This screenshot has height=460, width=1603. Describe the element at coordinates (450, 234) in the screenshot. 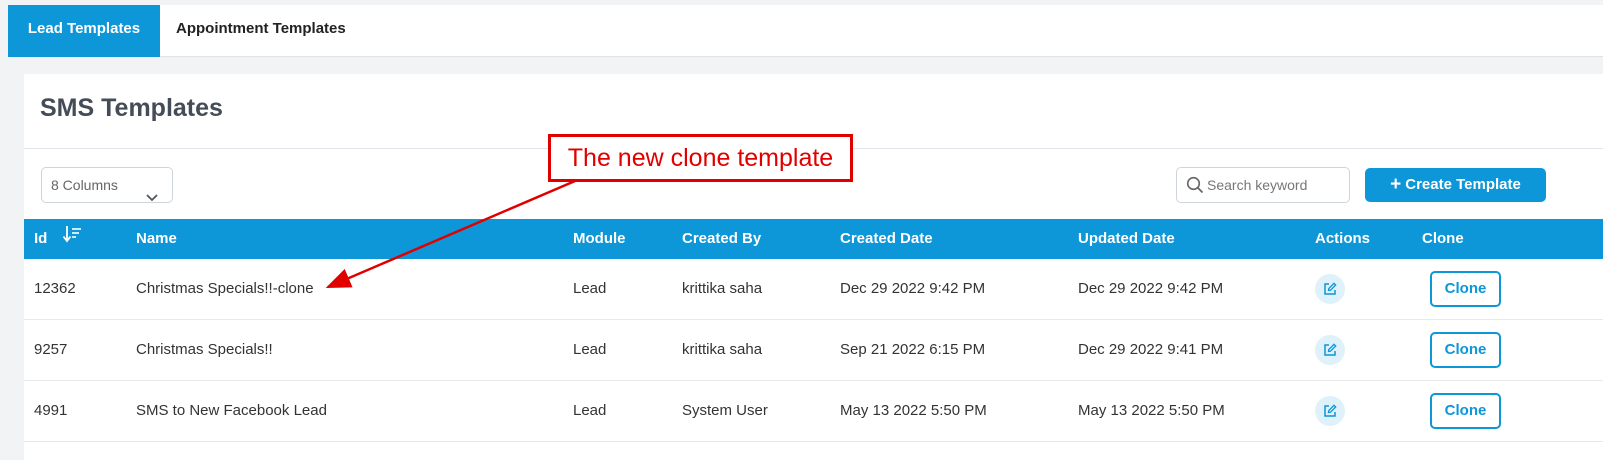

I see `annotation-arrow` at that location.